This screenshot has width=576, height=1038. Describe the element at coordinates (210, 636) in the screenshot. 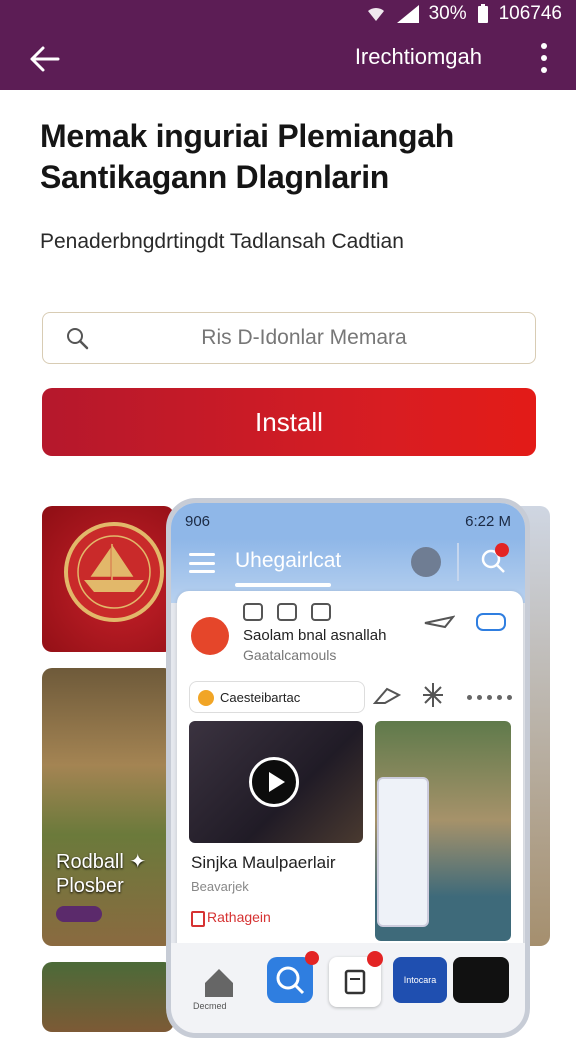

I see `publisher-logo` at that location.